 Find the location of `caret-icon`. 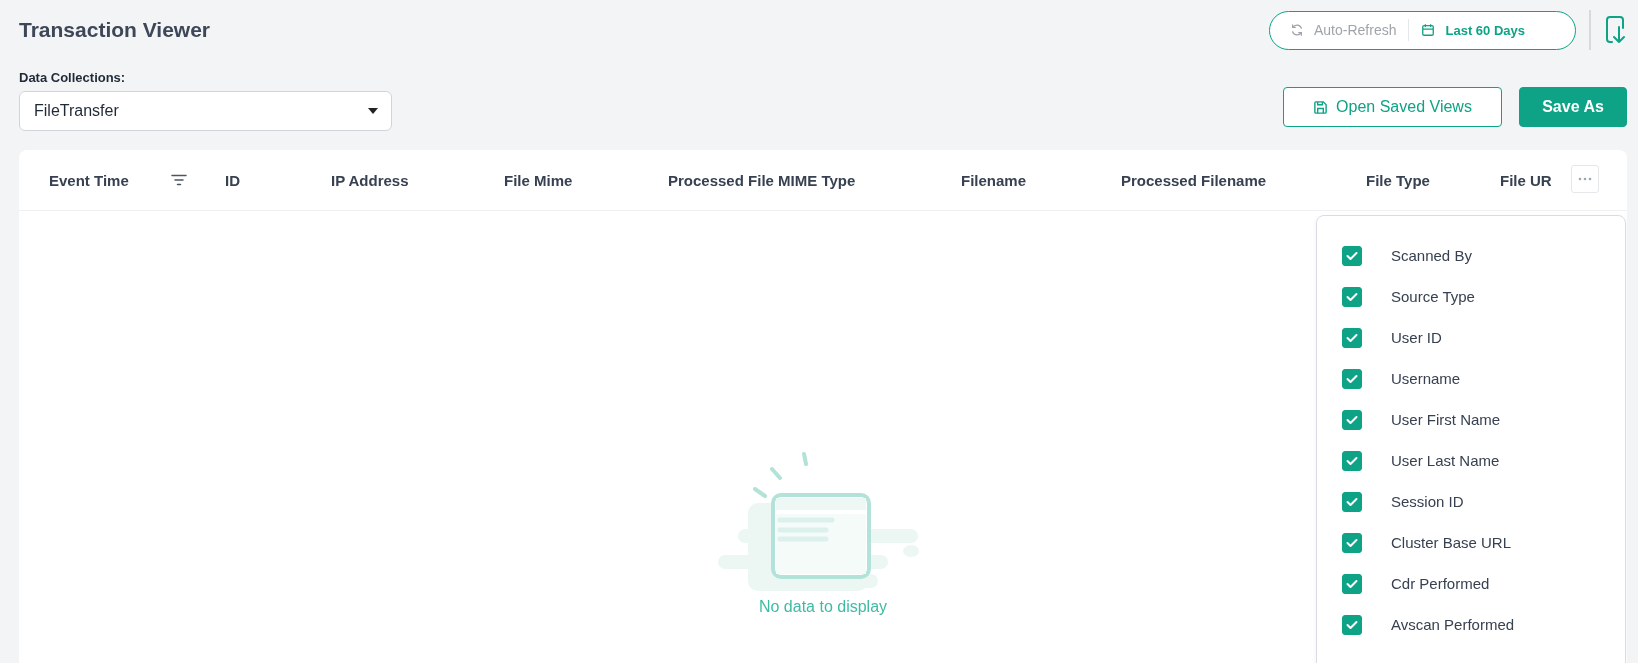

caret-icon is located at coordinates (373, 111).